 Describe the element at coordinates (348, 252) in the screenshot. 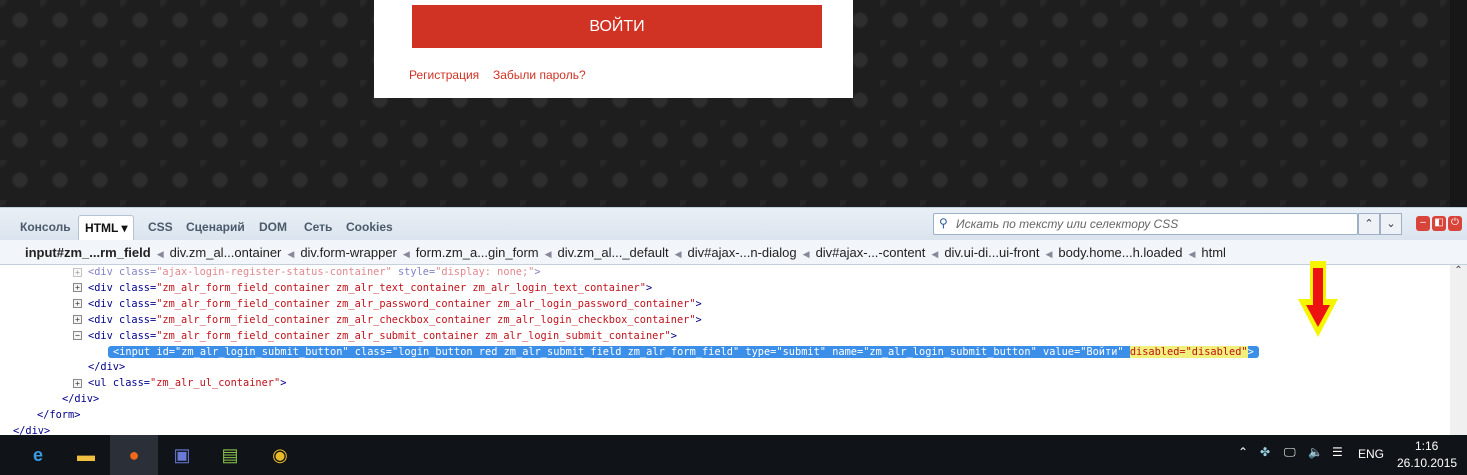

I see `breadcrumb-item: div.form-wrapper` at that location.